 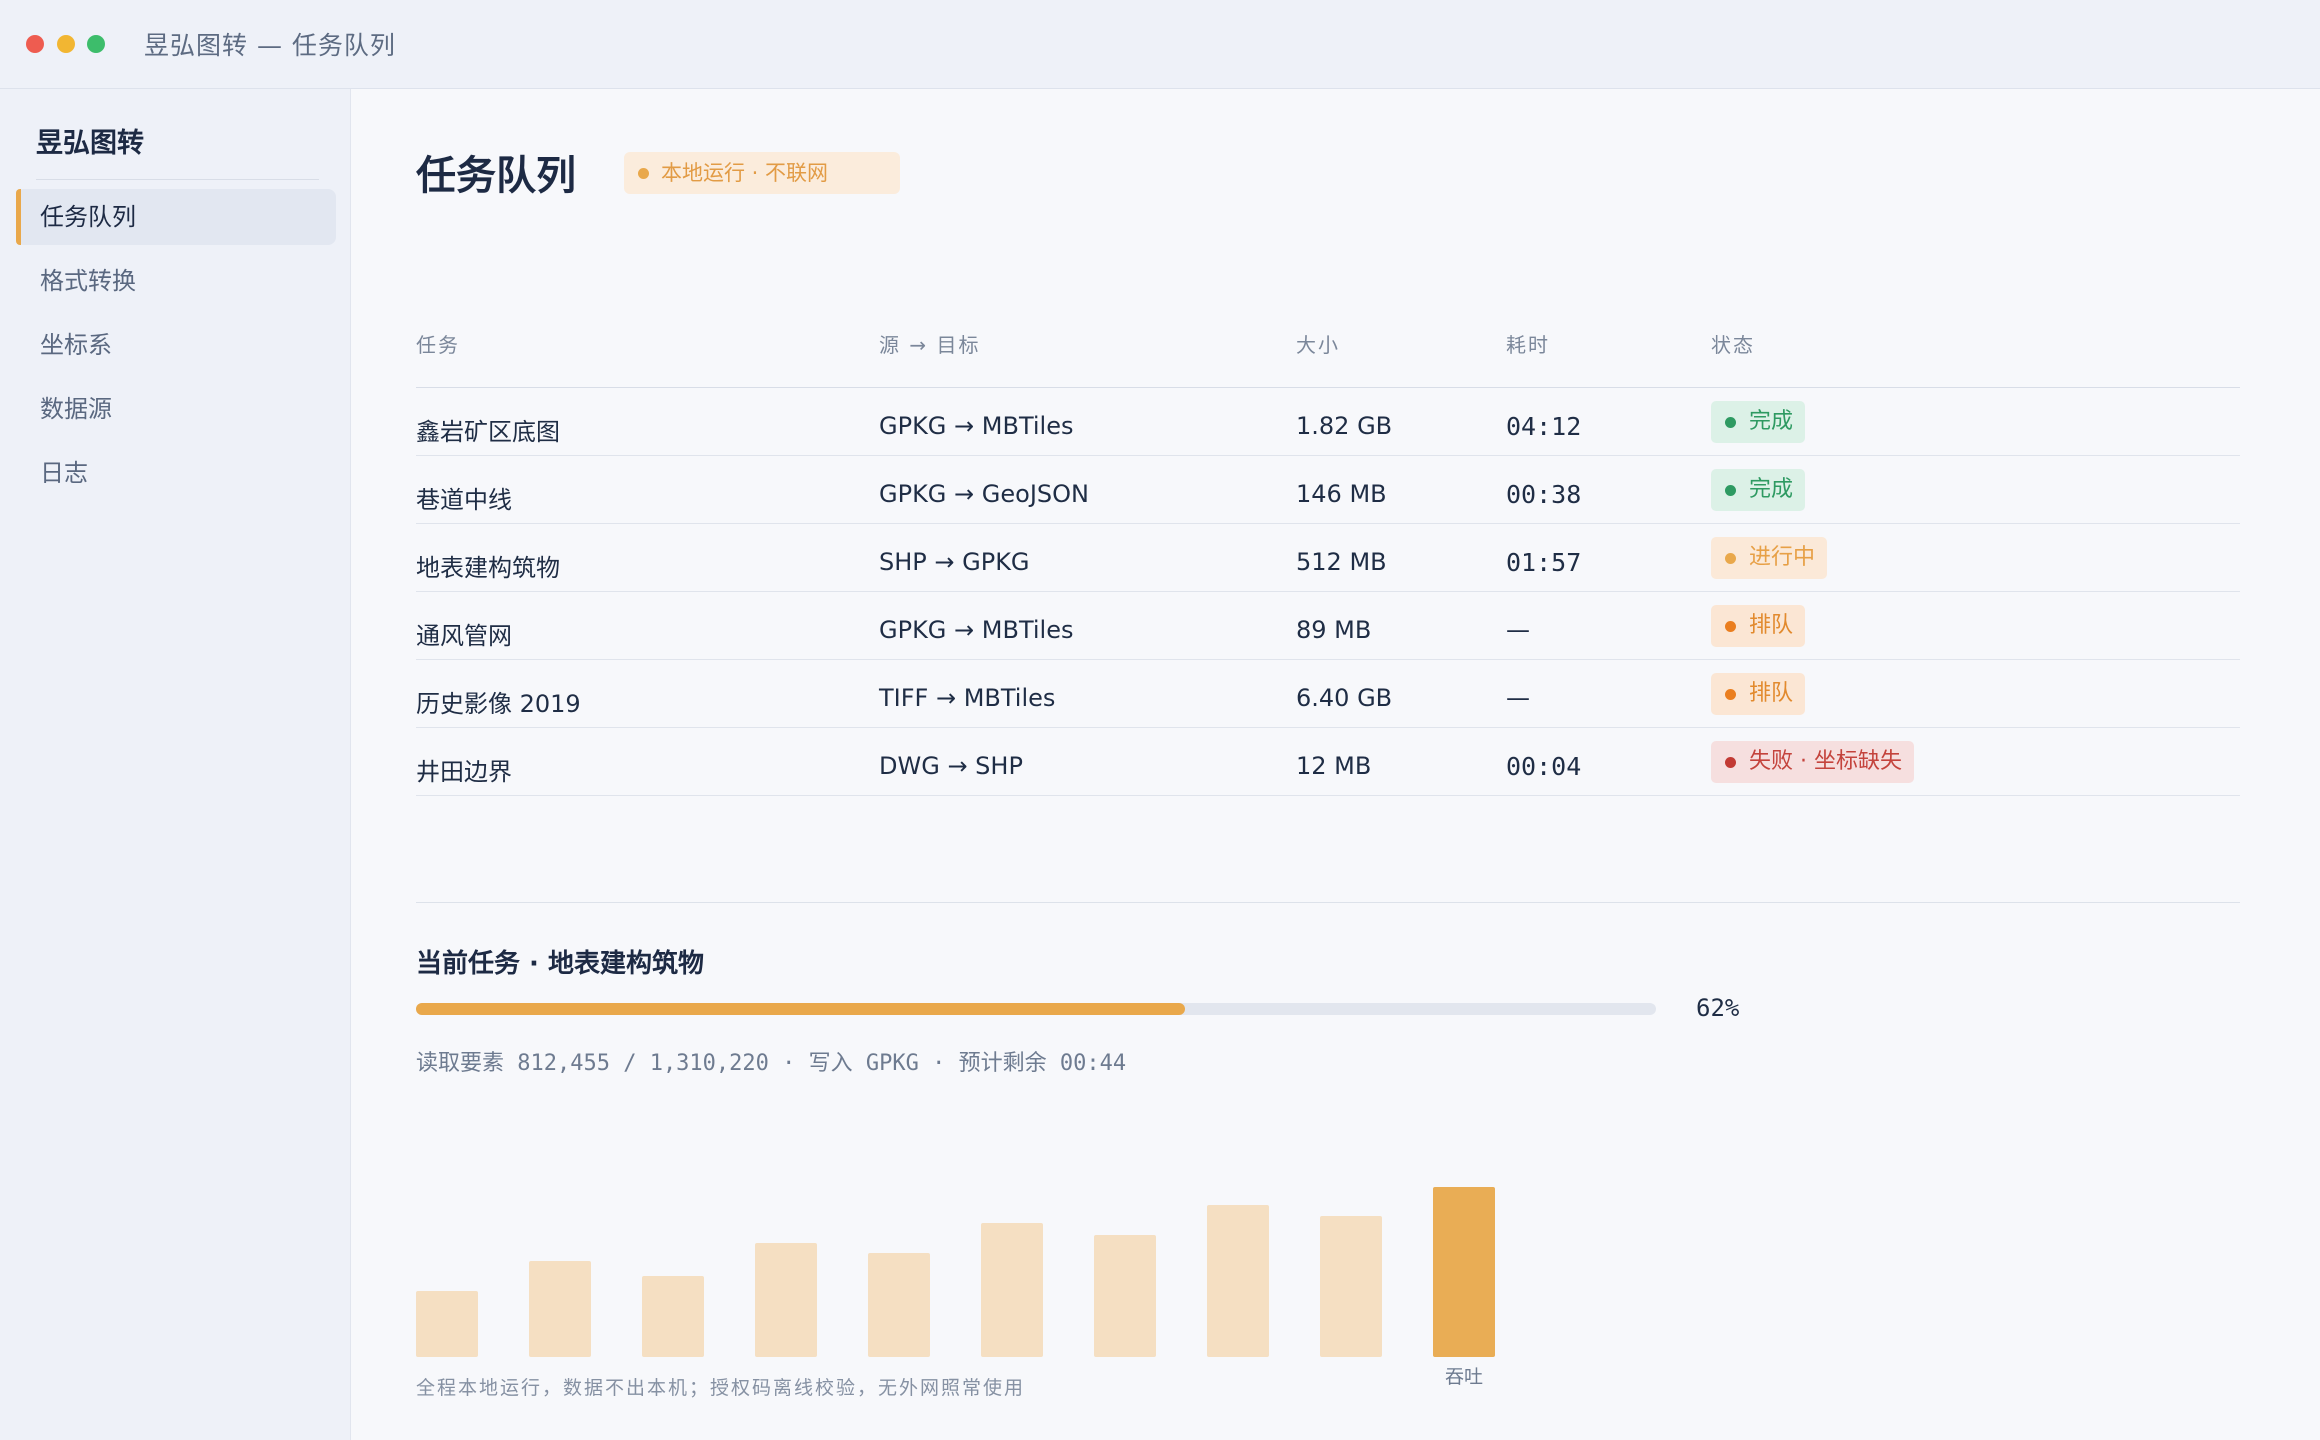 I want to click on table-row: 地表建构筑物 SHP → GPKG 512 MB 01:57 进行中, so click(x=1328, y=558).